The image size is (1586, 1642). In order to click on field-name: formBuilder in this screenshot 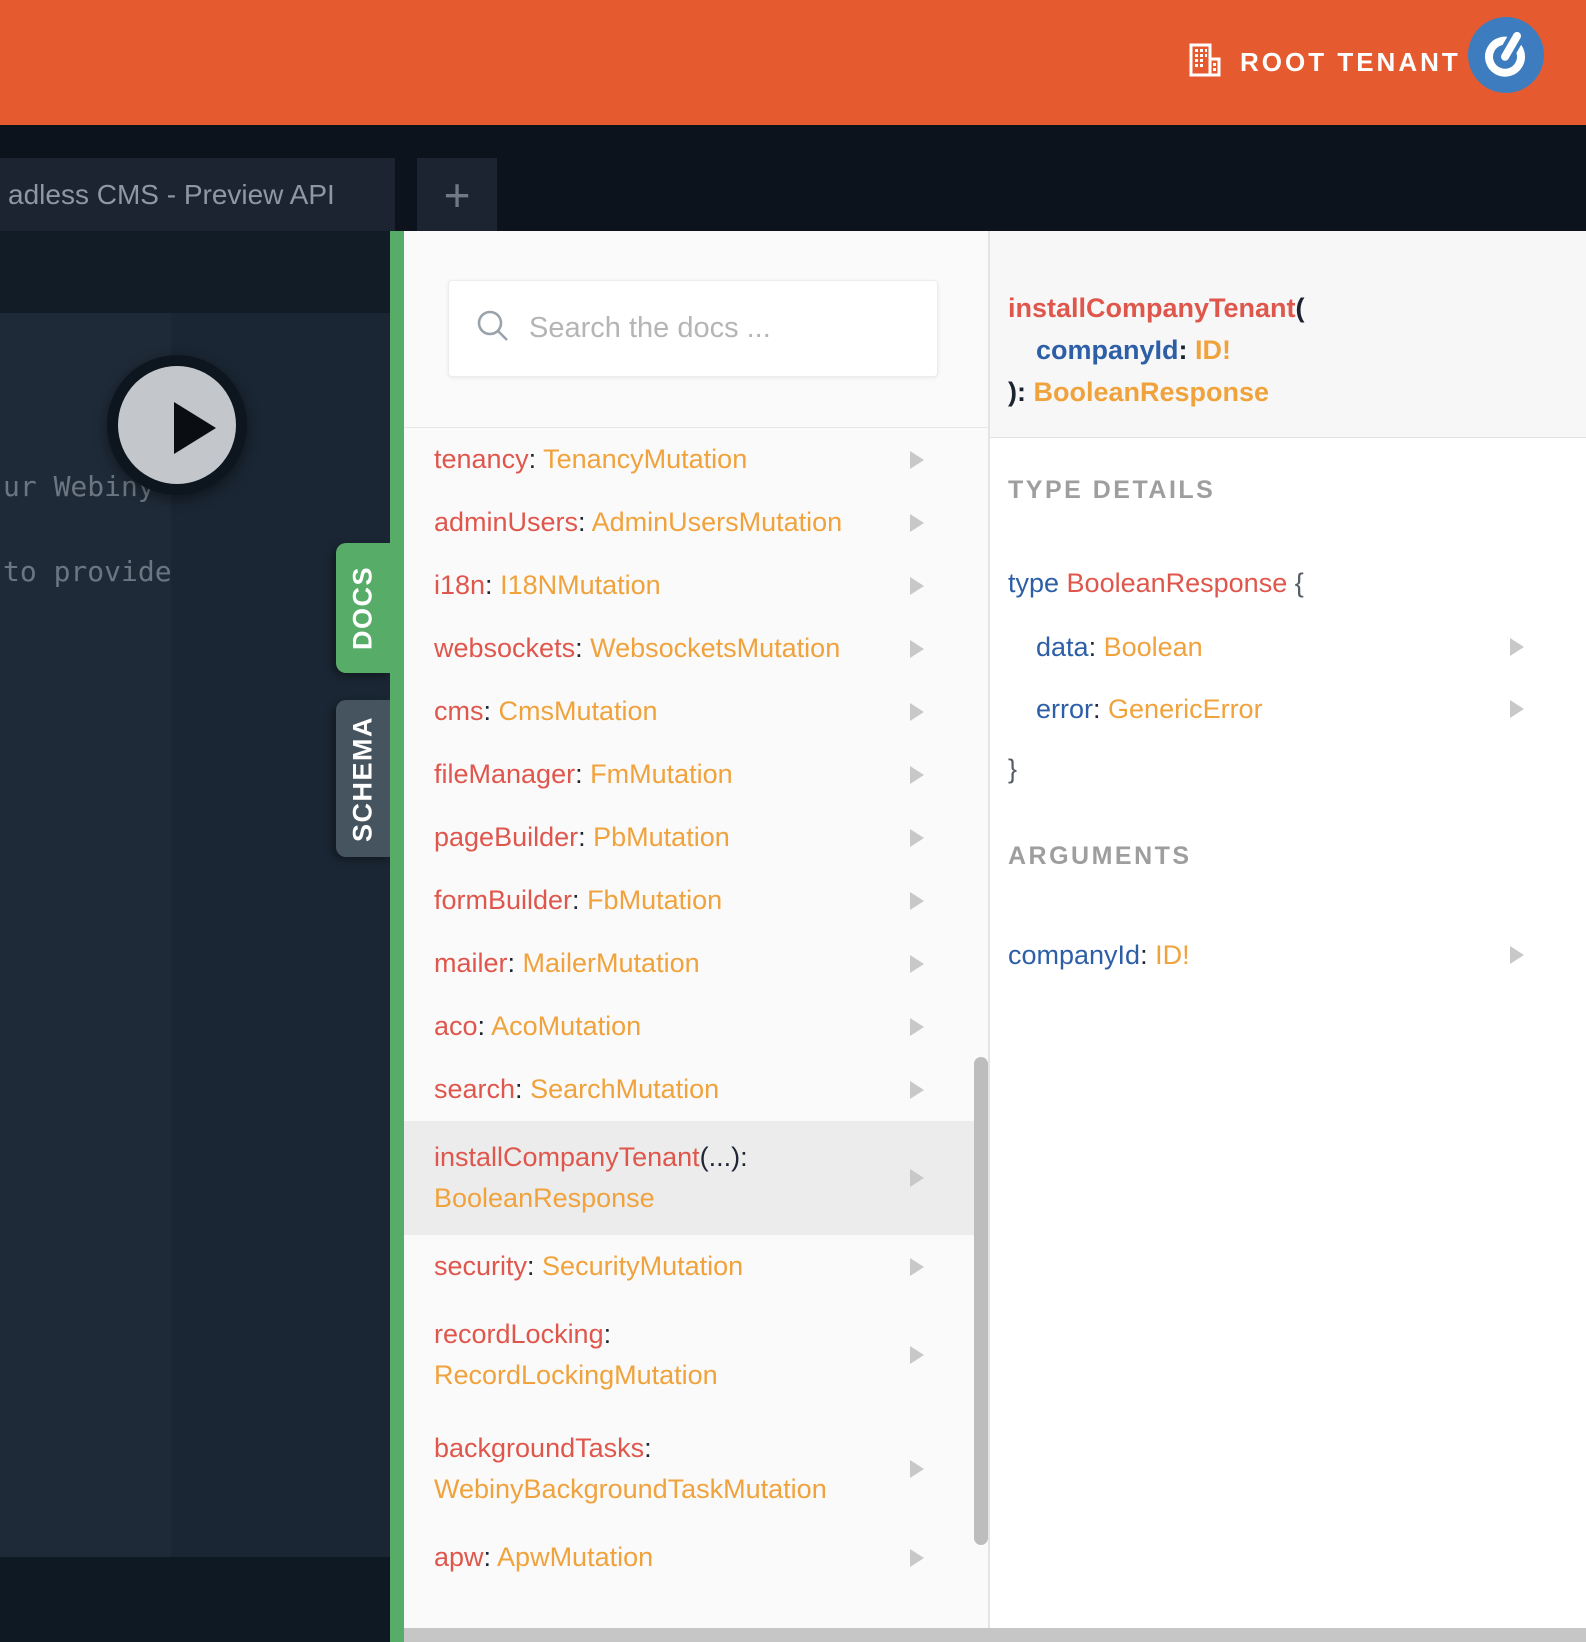, I will do `click(503, 900)`.